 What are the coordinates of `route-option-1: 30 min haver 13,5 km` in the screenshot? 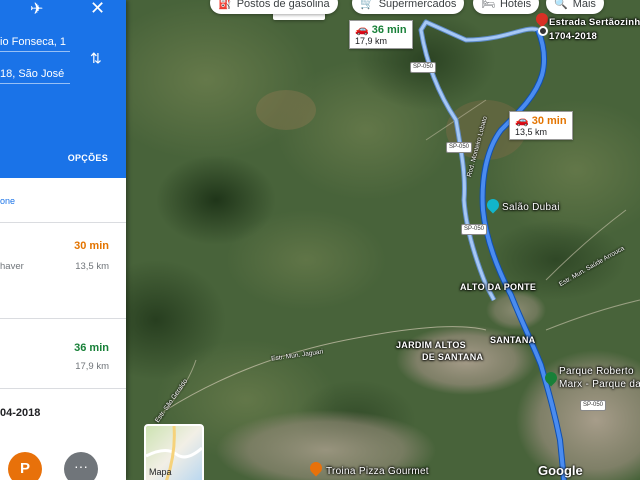 It's located at (63, 267).